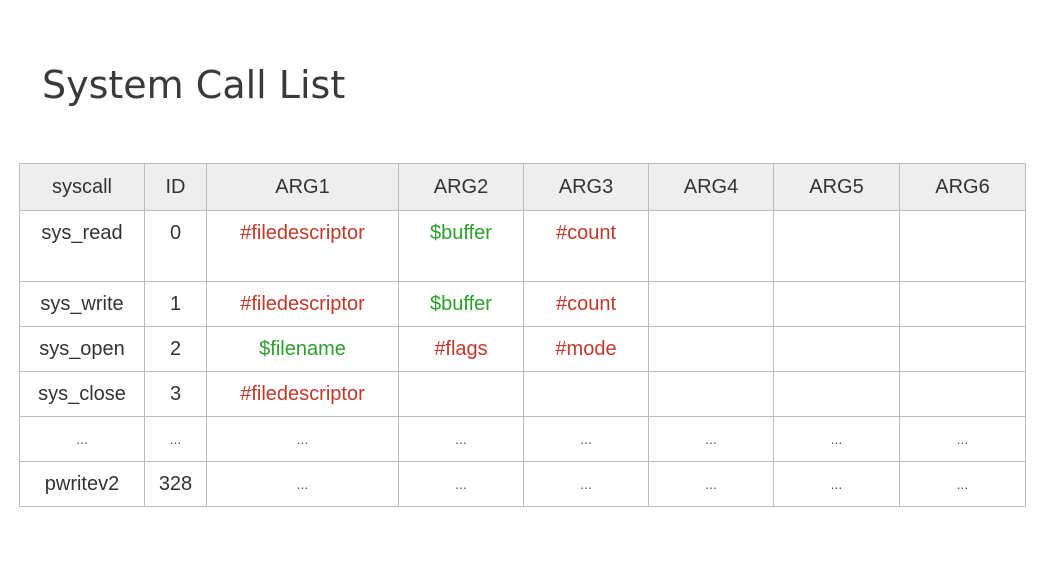 The width and height of the screenshot is (1043, 575). Describe the element at coordinates (82, 304) in the screenshot. I see `syscall-name-cell: sys_write` at that location.